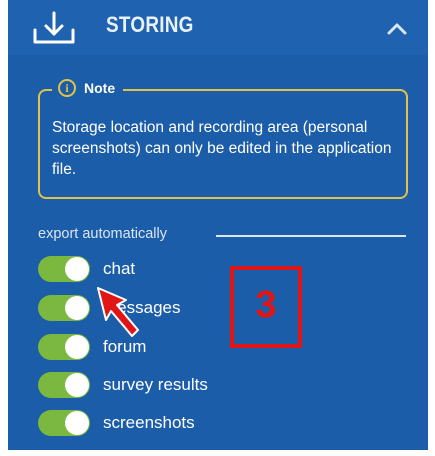 This screenshot has height=456, width=435. Describe the element at coordinates (64, 347) in the screenshot. I see `forum-toggle` at that location.